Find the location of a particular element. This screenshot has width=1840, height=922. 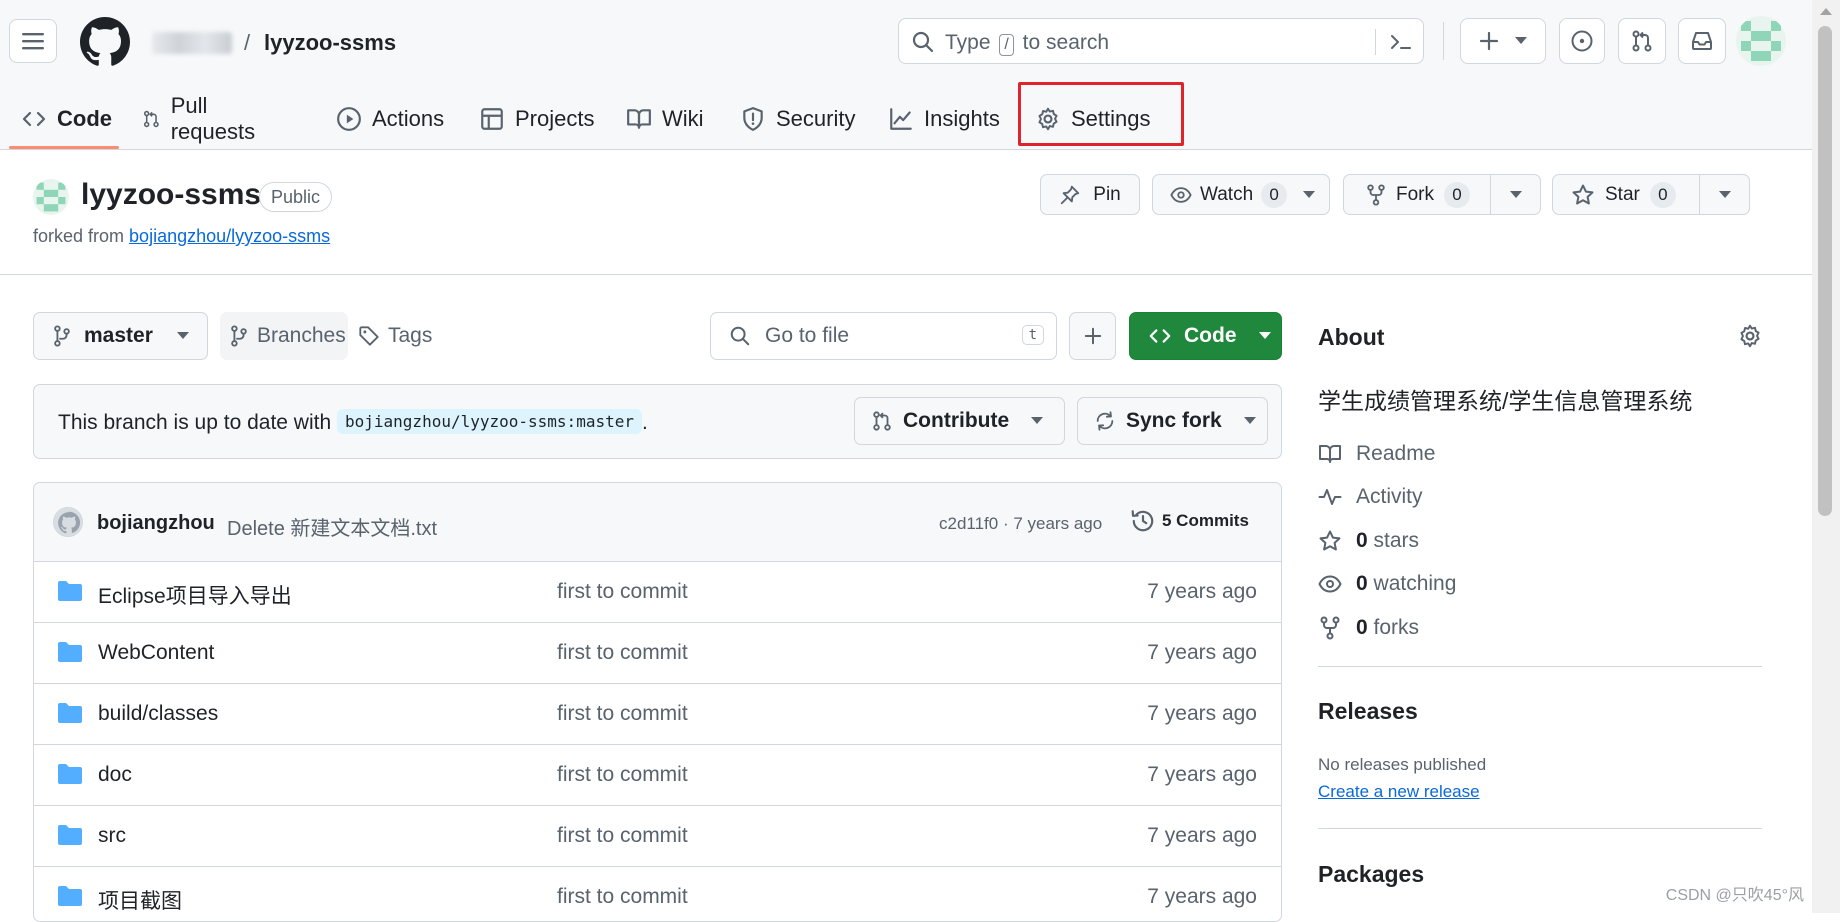

watching-link: 0 watching is located at coordinates (1387, 584).